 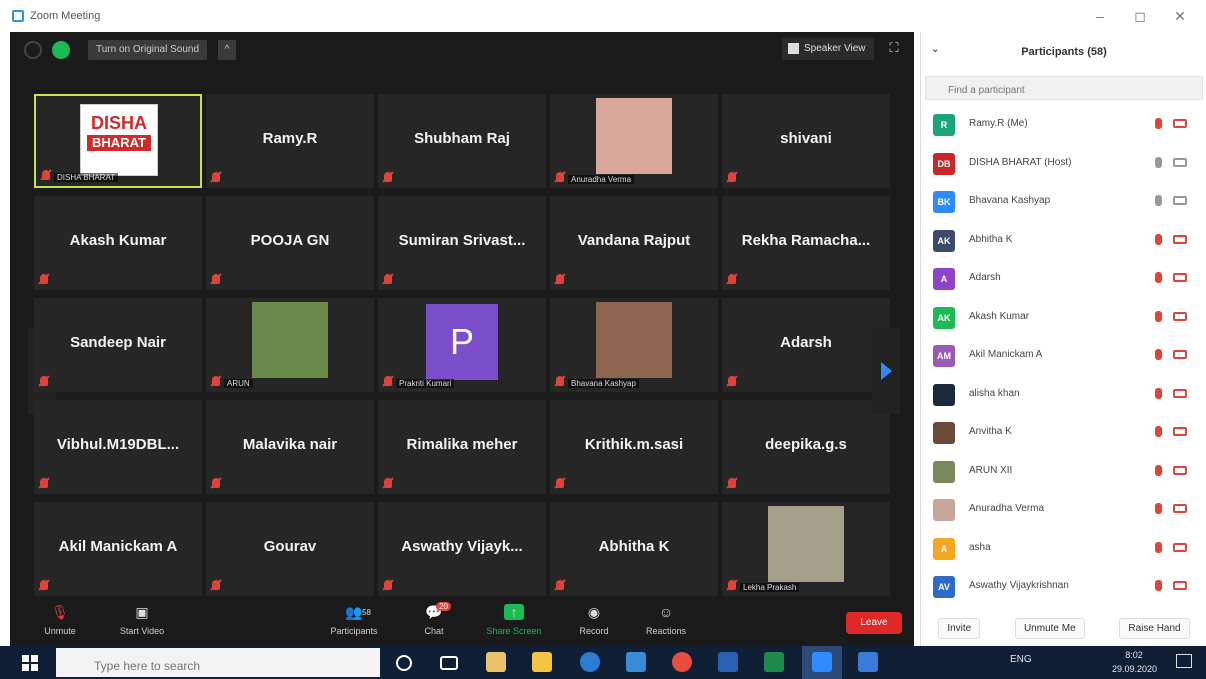 I want to click on participant-row: R Ramy.R (Me), so click(x=1063, y=125).